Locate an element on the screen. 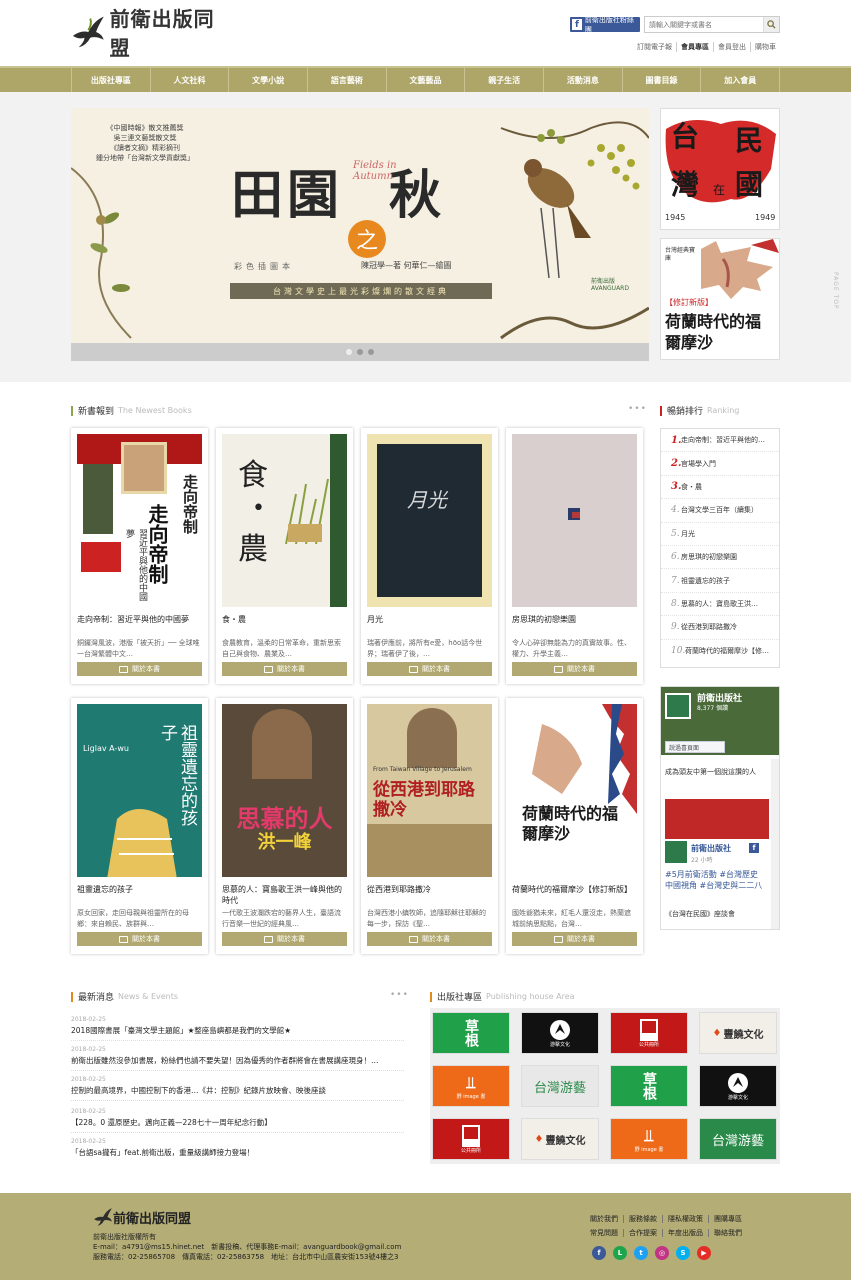 The width and height of the screenshot is (851, 1280). news-text: 【228。0 還原歷史。邁向正義—228七十一周年紀念行動】 is located at coordinates (237, 1124).